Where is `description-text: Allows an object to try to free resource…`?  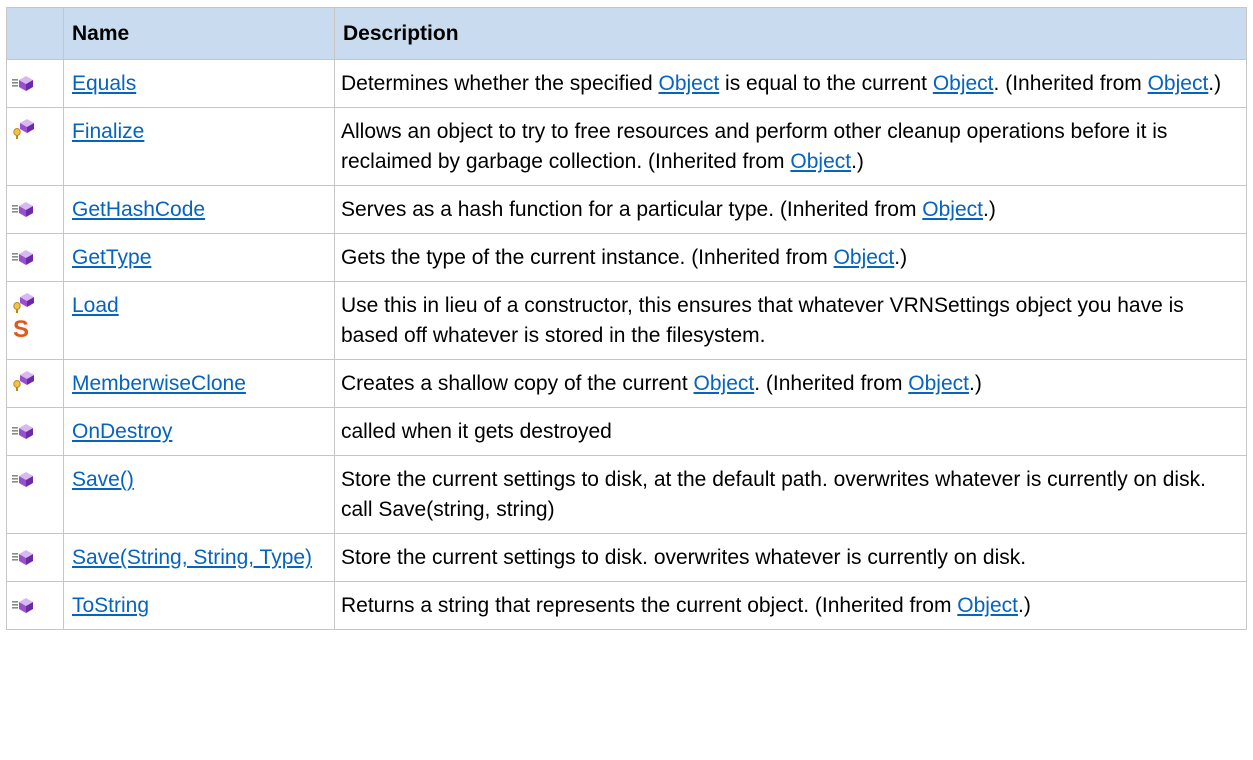 description-text: Allows an object to try to free resource… is located at coordinates (754, 146).